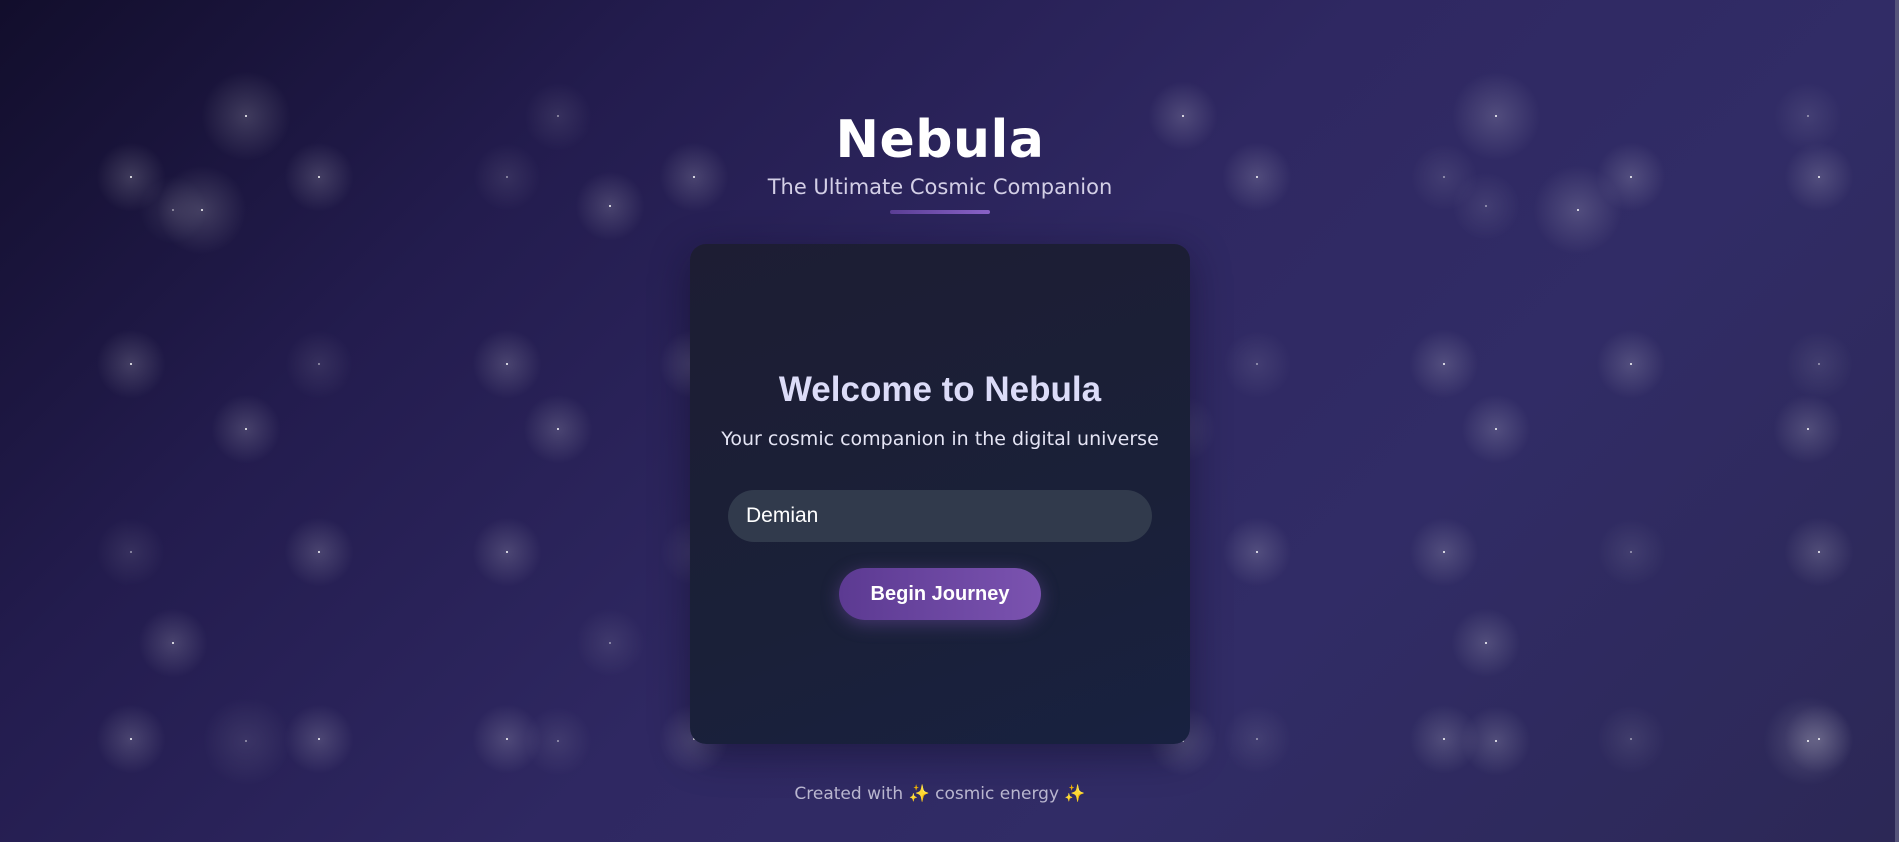 The height and width of the screenshot is (842, 1899). Describe the element at coordinates (940, 794) in the screenshot. I see `footer-credit: Created with ✨ cosmic energy ✨` at that location.